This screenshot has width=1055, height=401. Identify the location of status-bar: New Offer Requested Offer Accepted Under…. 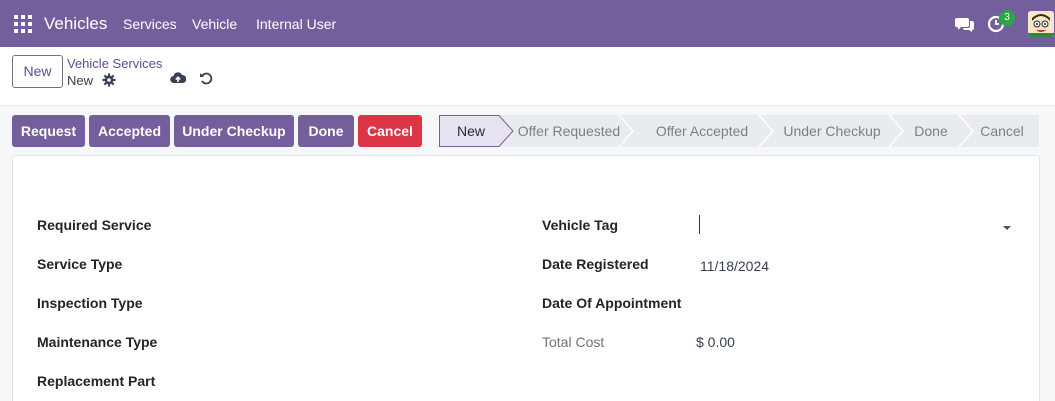
(739, 131).